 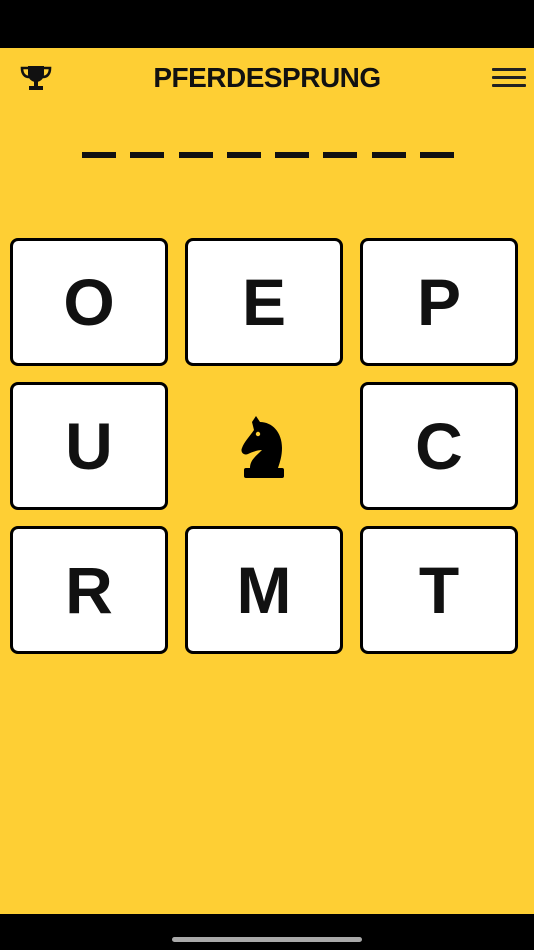 What do you see at coordinates (89, 590) in the screenshot?
I see `letter-tile: R` at bounding box center [89, 590].